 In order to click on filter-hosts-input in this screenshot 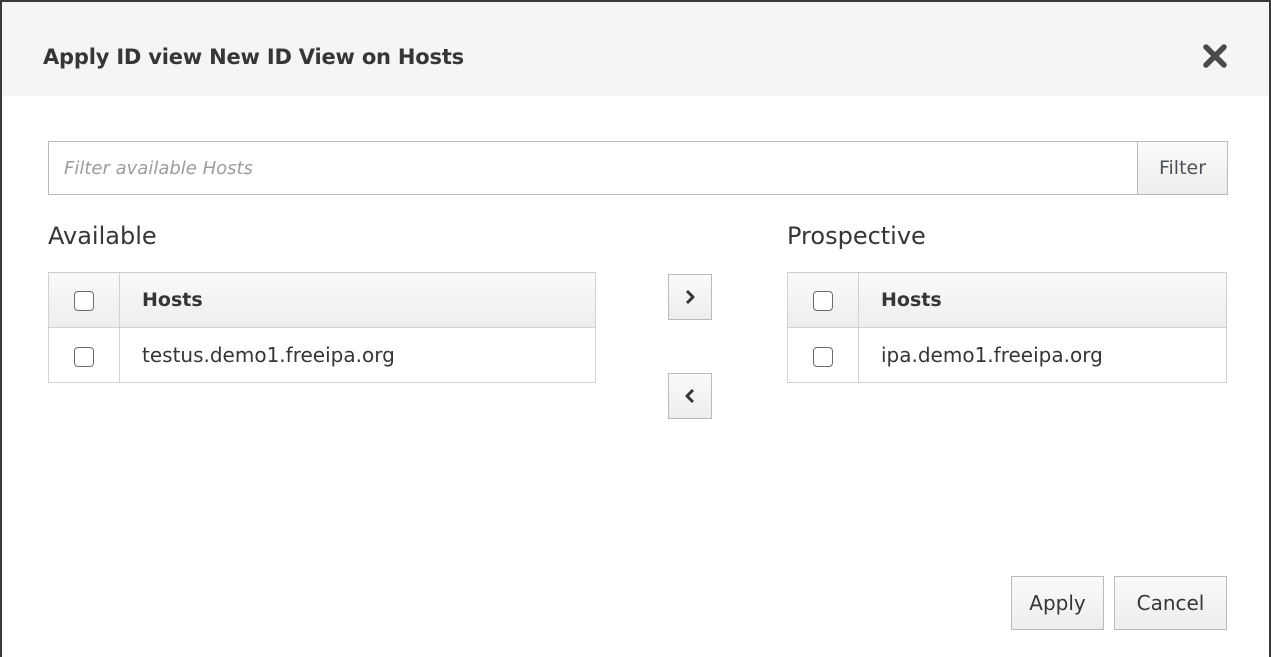, I will do `click(593, 168)`.